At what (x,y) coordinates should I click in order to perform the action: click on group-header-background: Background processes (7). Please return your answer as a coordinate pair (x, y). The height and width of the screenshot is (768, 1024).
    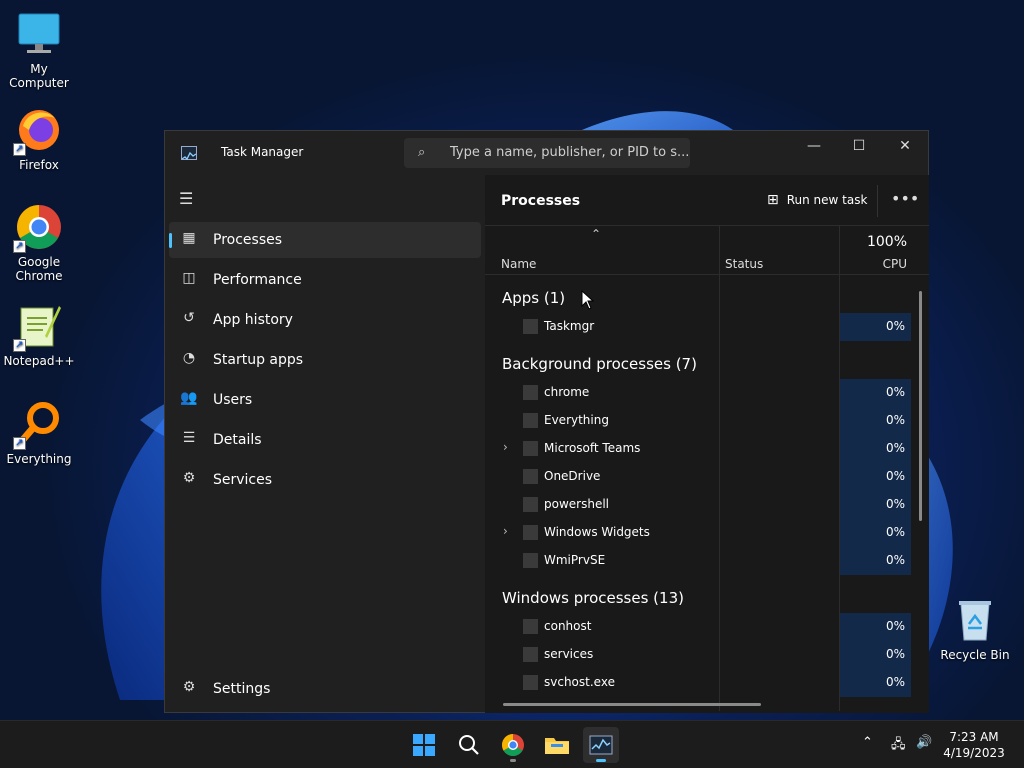
    Looking at the image, I should click on (599, 364).